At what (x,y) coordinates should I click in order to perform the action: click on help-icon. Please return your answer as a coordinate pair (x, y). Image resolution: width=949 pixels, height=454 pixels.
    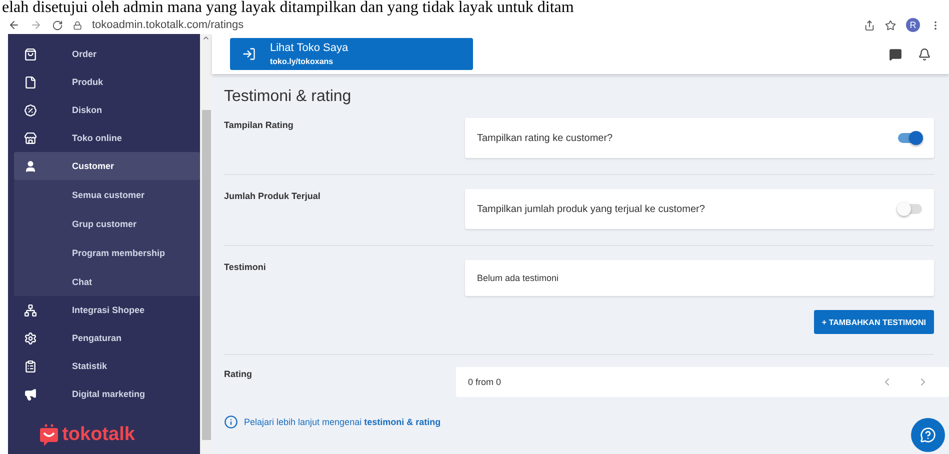
    Looking at the image, I should click on (928, 435).